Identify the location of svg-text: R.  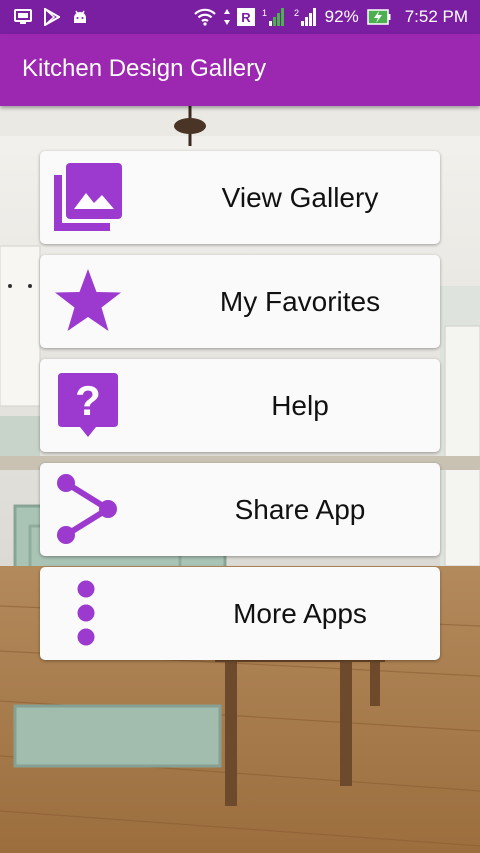
(246, 17).